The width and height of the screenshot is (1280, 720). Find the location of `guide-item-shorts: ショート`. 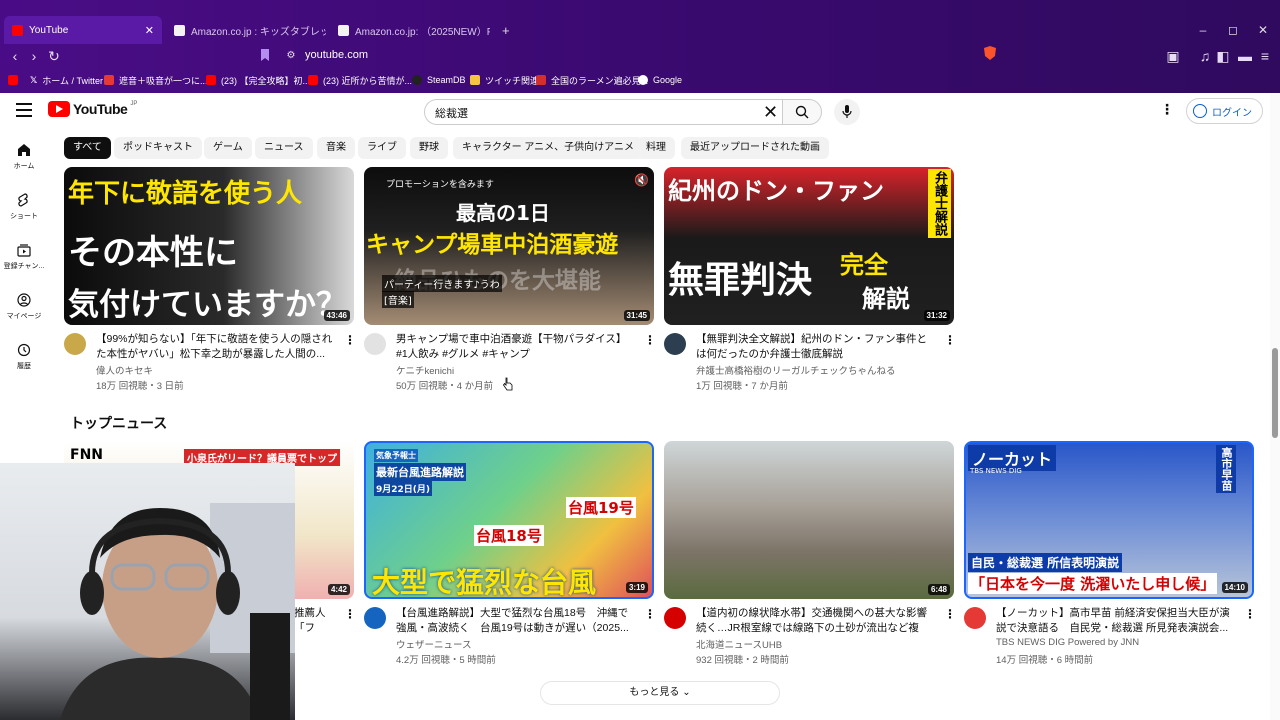

guide-item-shorts: ショート is located at coordinates (24, 207).